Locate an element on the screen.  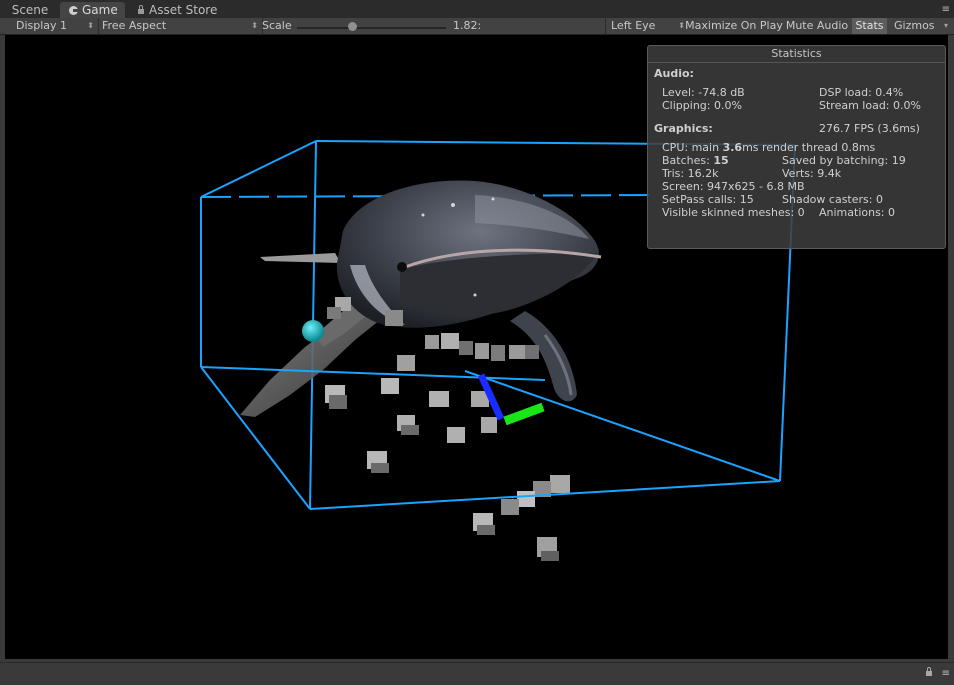
statistics-title: Statistics is located at coordinates (796, 55).